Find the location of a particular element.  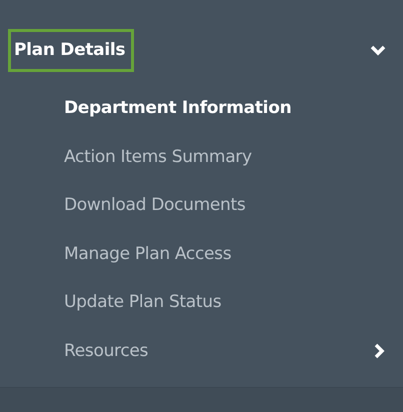

menu-item: Resources is located at coordinates (106, 350).